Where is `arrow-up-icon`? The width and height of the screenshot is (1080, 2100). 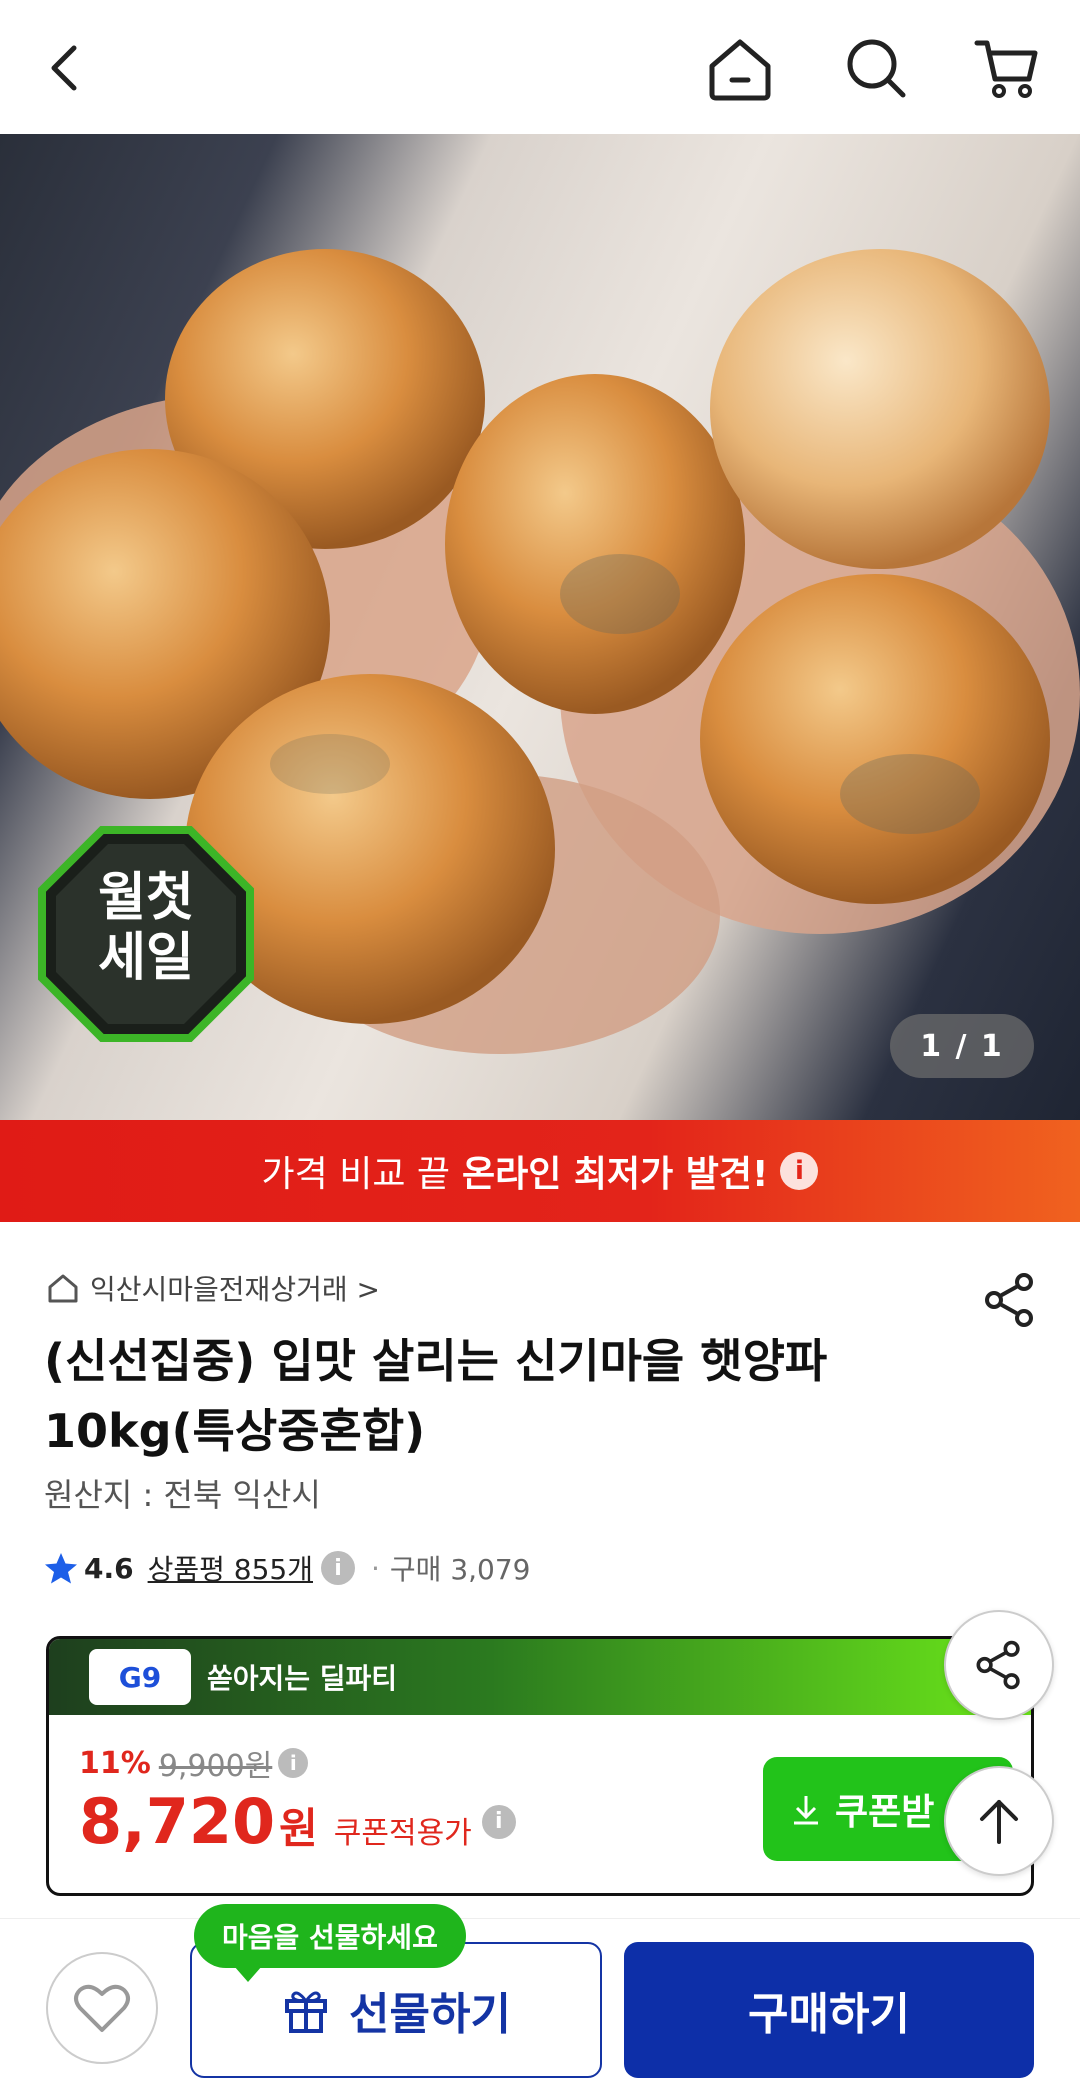 arrow-up-icon is located at coordinates (999, 1822).